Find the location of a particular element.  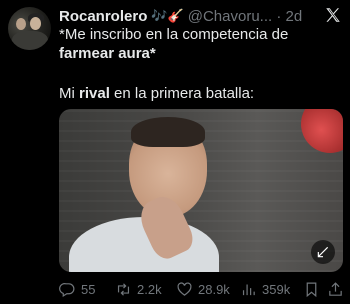

views-count: 359k is located at coordinates (276, 289).